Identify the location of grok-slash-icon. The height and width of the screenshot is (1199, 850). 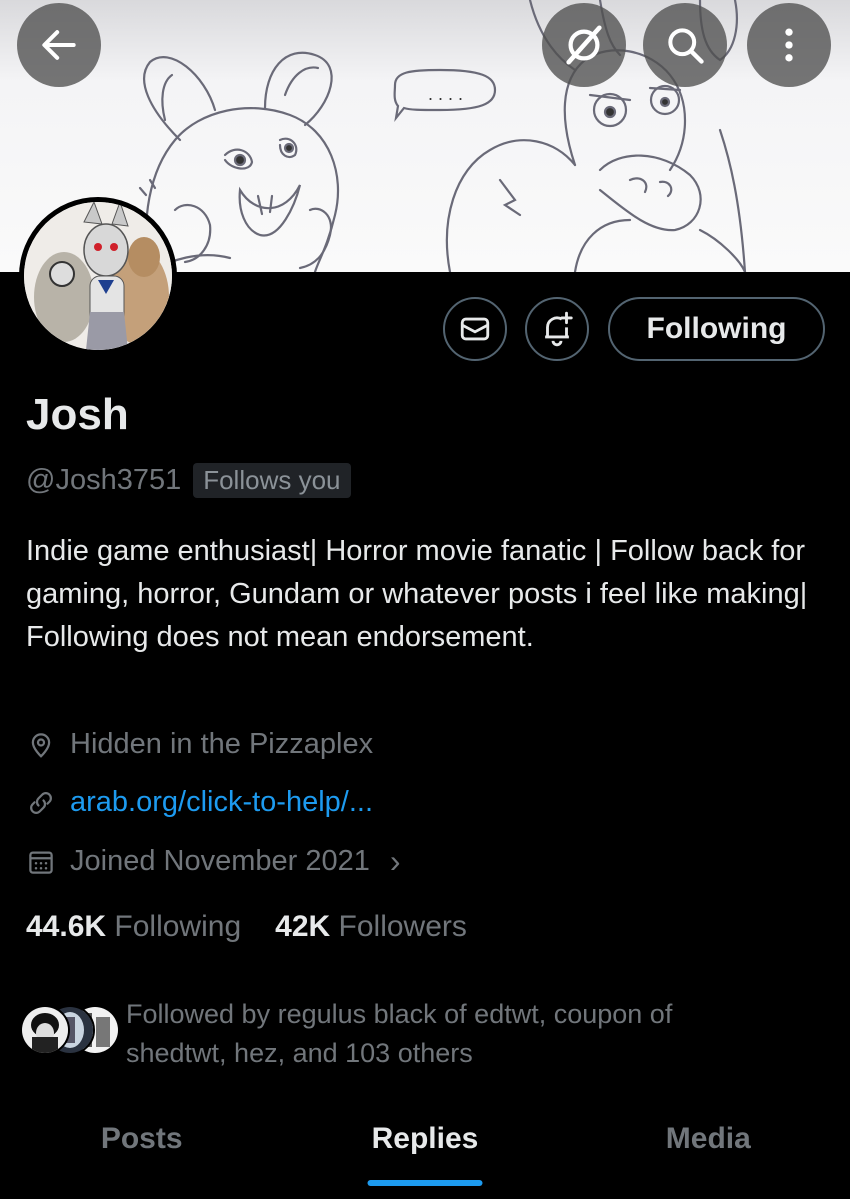
(584, 45).